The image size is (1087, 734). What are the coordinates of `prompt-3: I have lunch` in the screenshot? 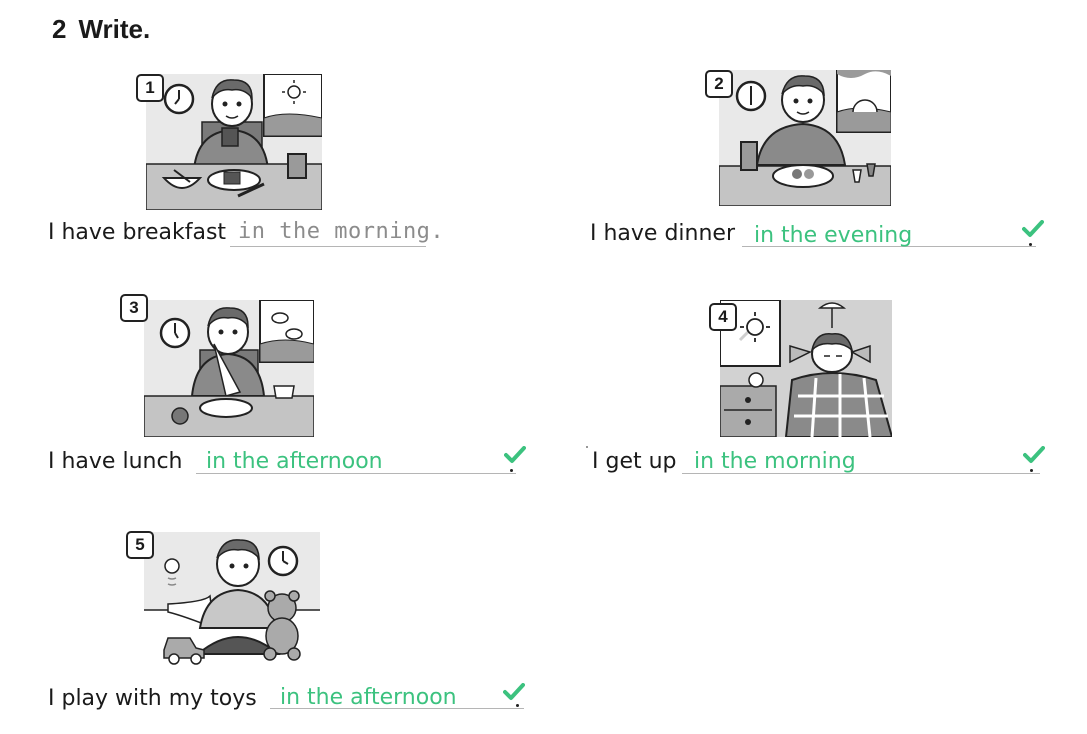 It's located at (115, 461).